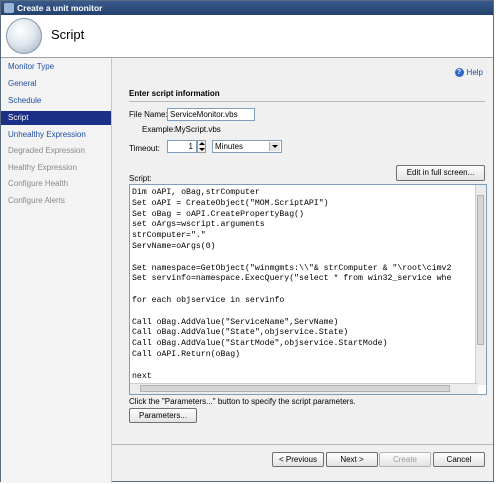  What do you see at coordinates (144, 148) in the screenshot?
I see `timeout-label: Timeout:` at bounding box center [144, 148].